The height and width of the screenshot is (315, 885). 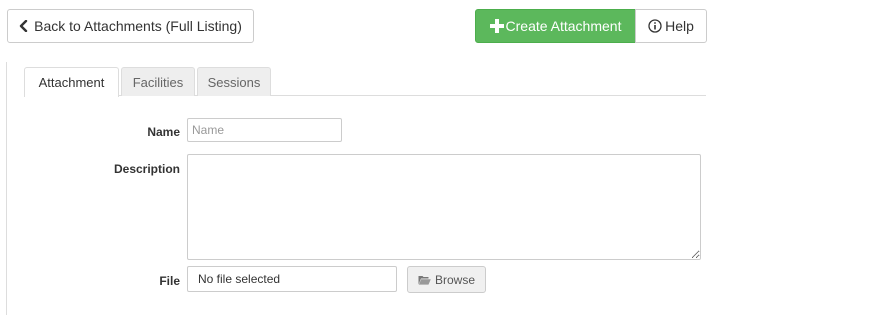 I want to click on tab-attachment: Attachment, so click(x=71, y=82).